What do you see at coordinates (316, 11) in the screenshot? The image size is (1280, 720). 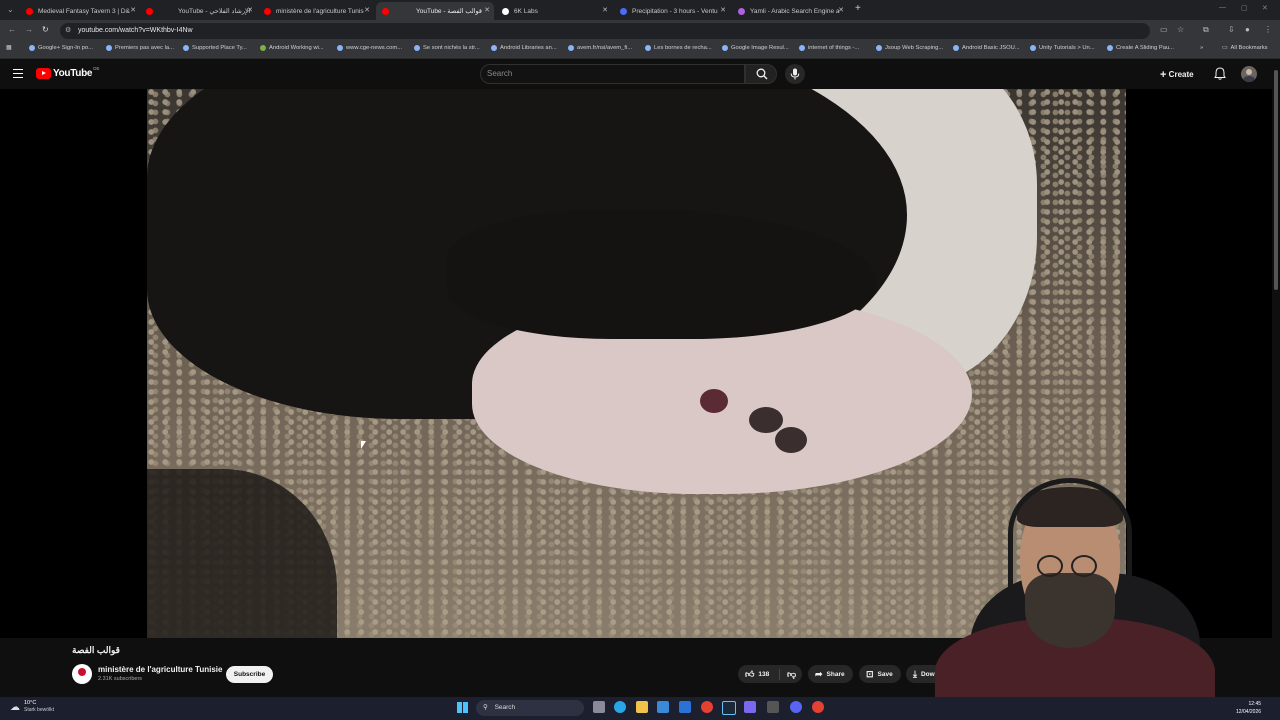 I see `tab-ministere: ministère de l'agriculture Tunis ✕` at bounding box center [316, 11].